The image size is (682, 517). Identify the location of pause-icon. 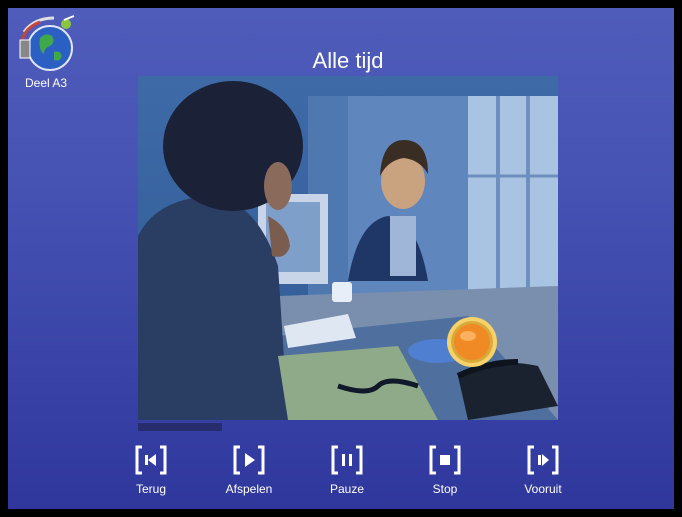
(347, 460).